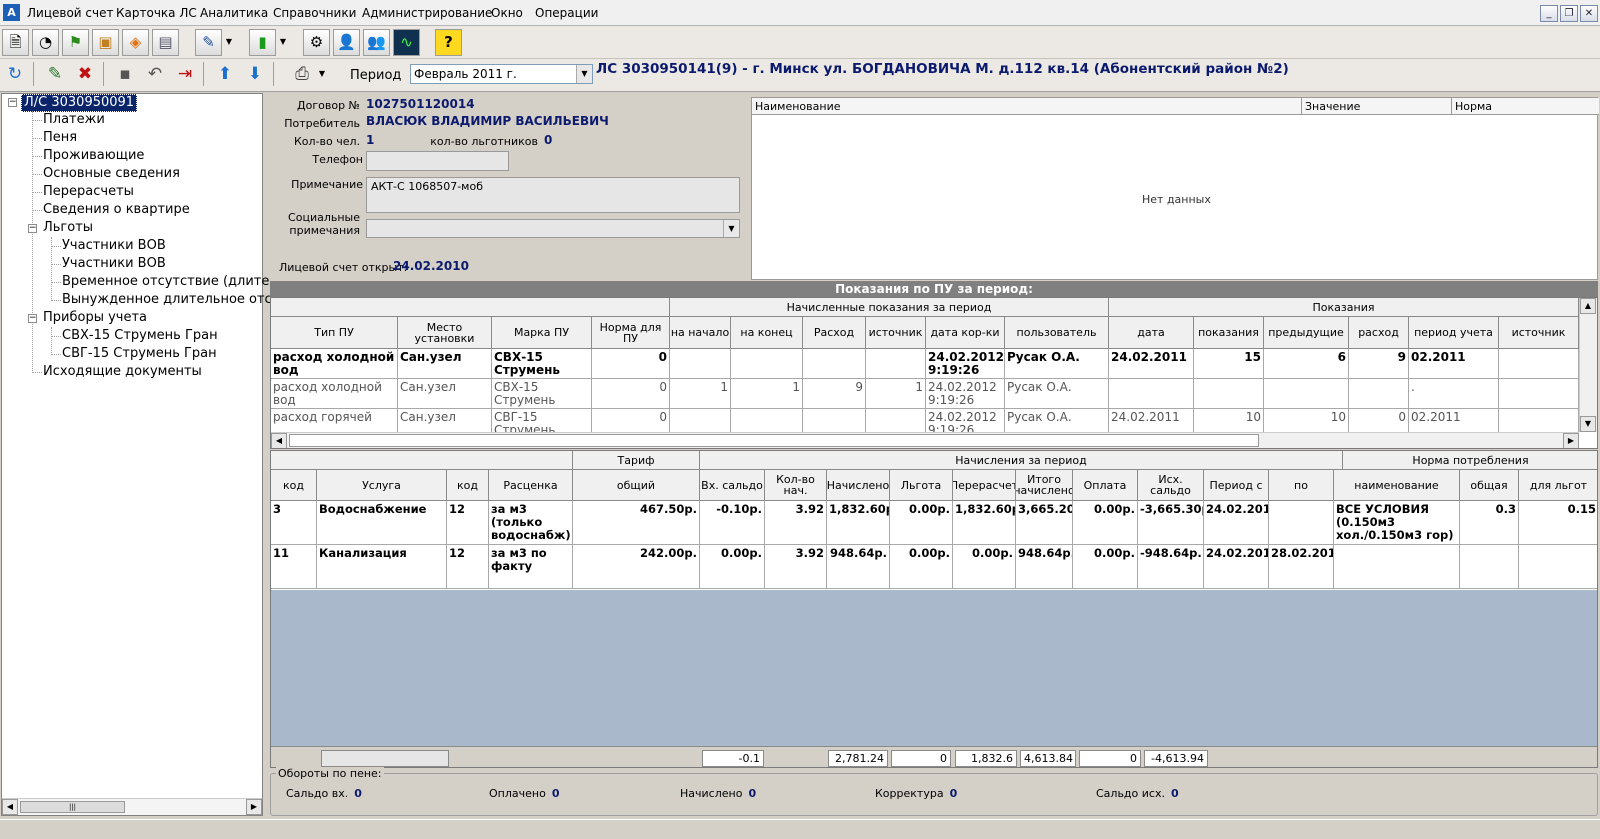 The width and height of the screenshot is (1600, 839). What do you see at coordinates (507, 13) in the screenshot?
I see `menu-item-okno: Окно` at bounding box center [507, 13].